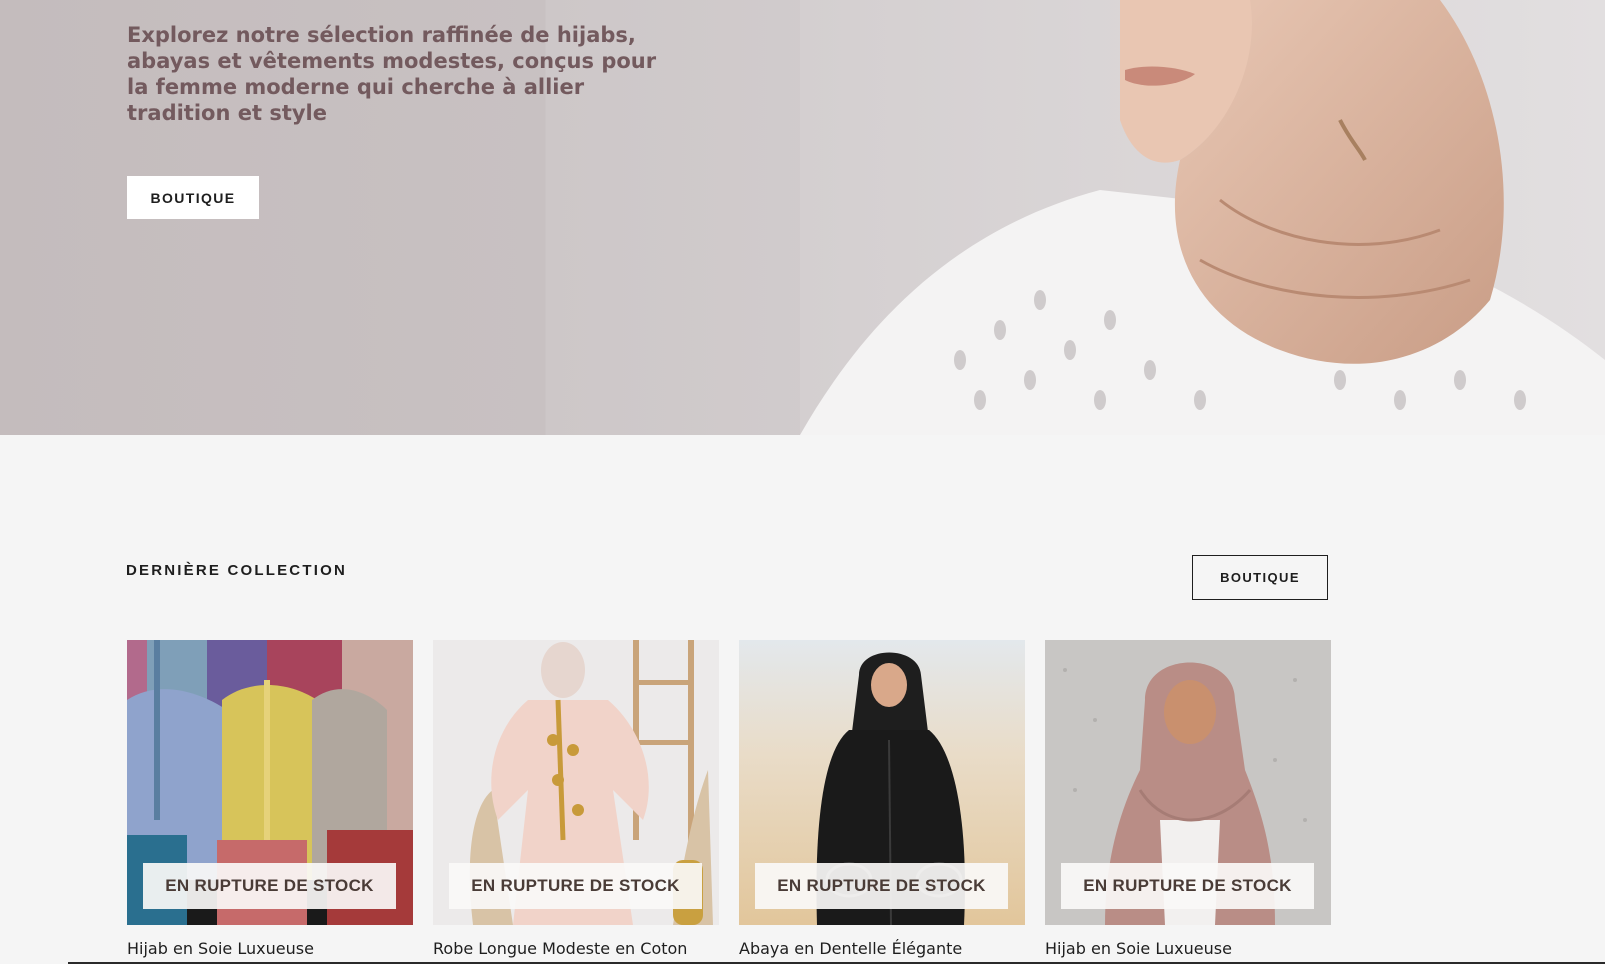 The image size is (1605, 964). What do you see at coordinates (882, 948) in the screenshot?
I see `product-name: Abaya en Dentelle Élégante` at bounding box center [882, 948].